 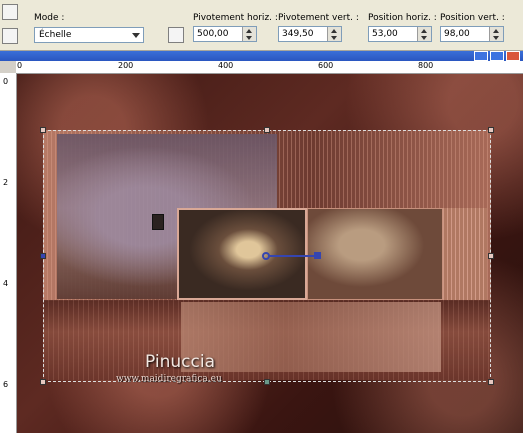 I want to click on document-title-bar, so click(x=261, y=56).